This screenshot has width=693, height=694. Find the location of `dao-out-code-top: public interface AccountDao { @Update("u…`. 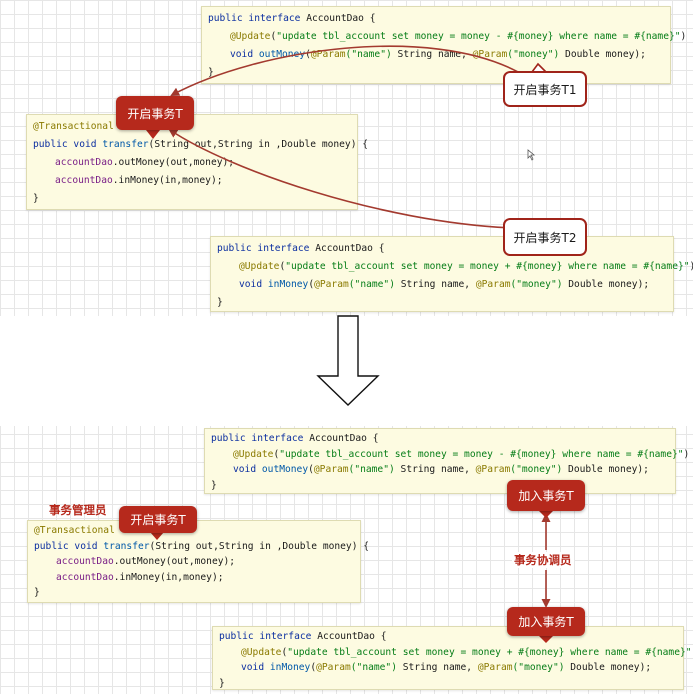

dao-out-code-top: public interface AccountDao { @Update("u… is located at coordinates (444, 45).